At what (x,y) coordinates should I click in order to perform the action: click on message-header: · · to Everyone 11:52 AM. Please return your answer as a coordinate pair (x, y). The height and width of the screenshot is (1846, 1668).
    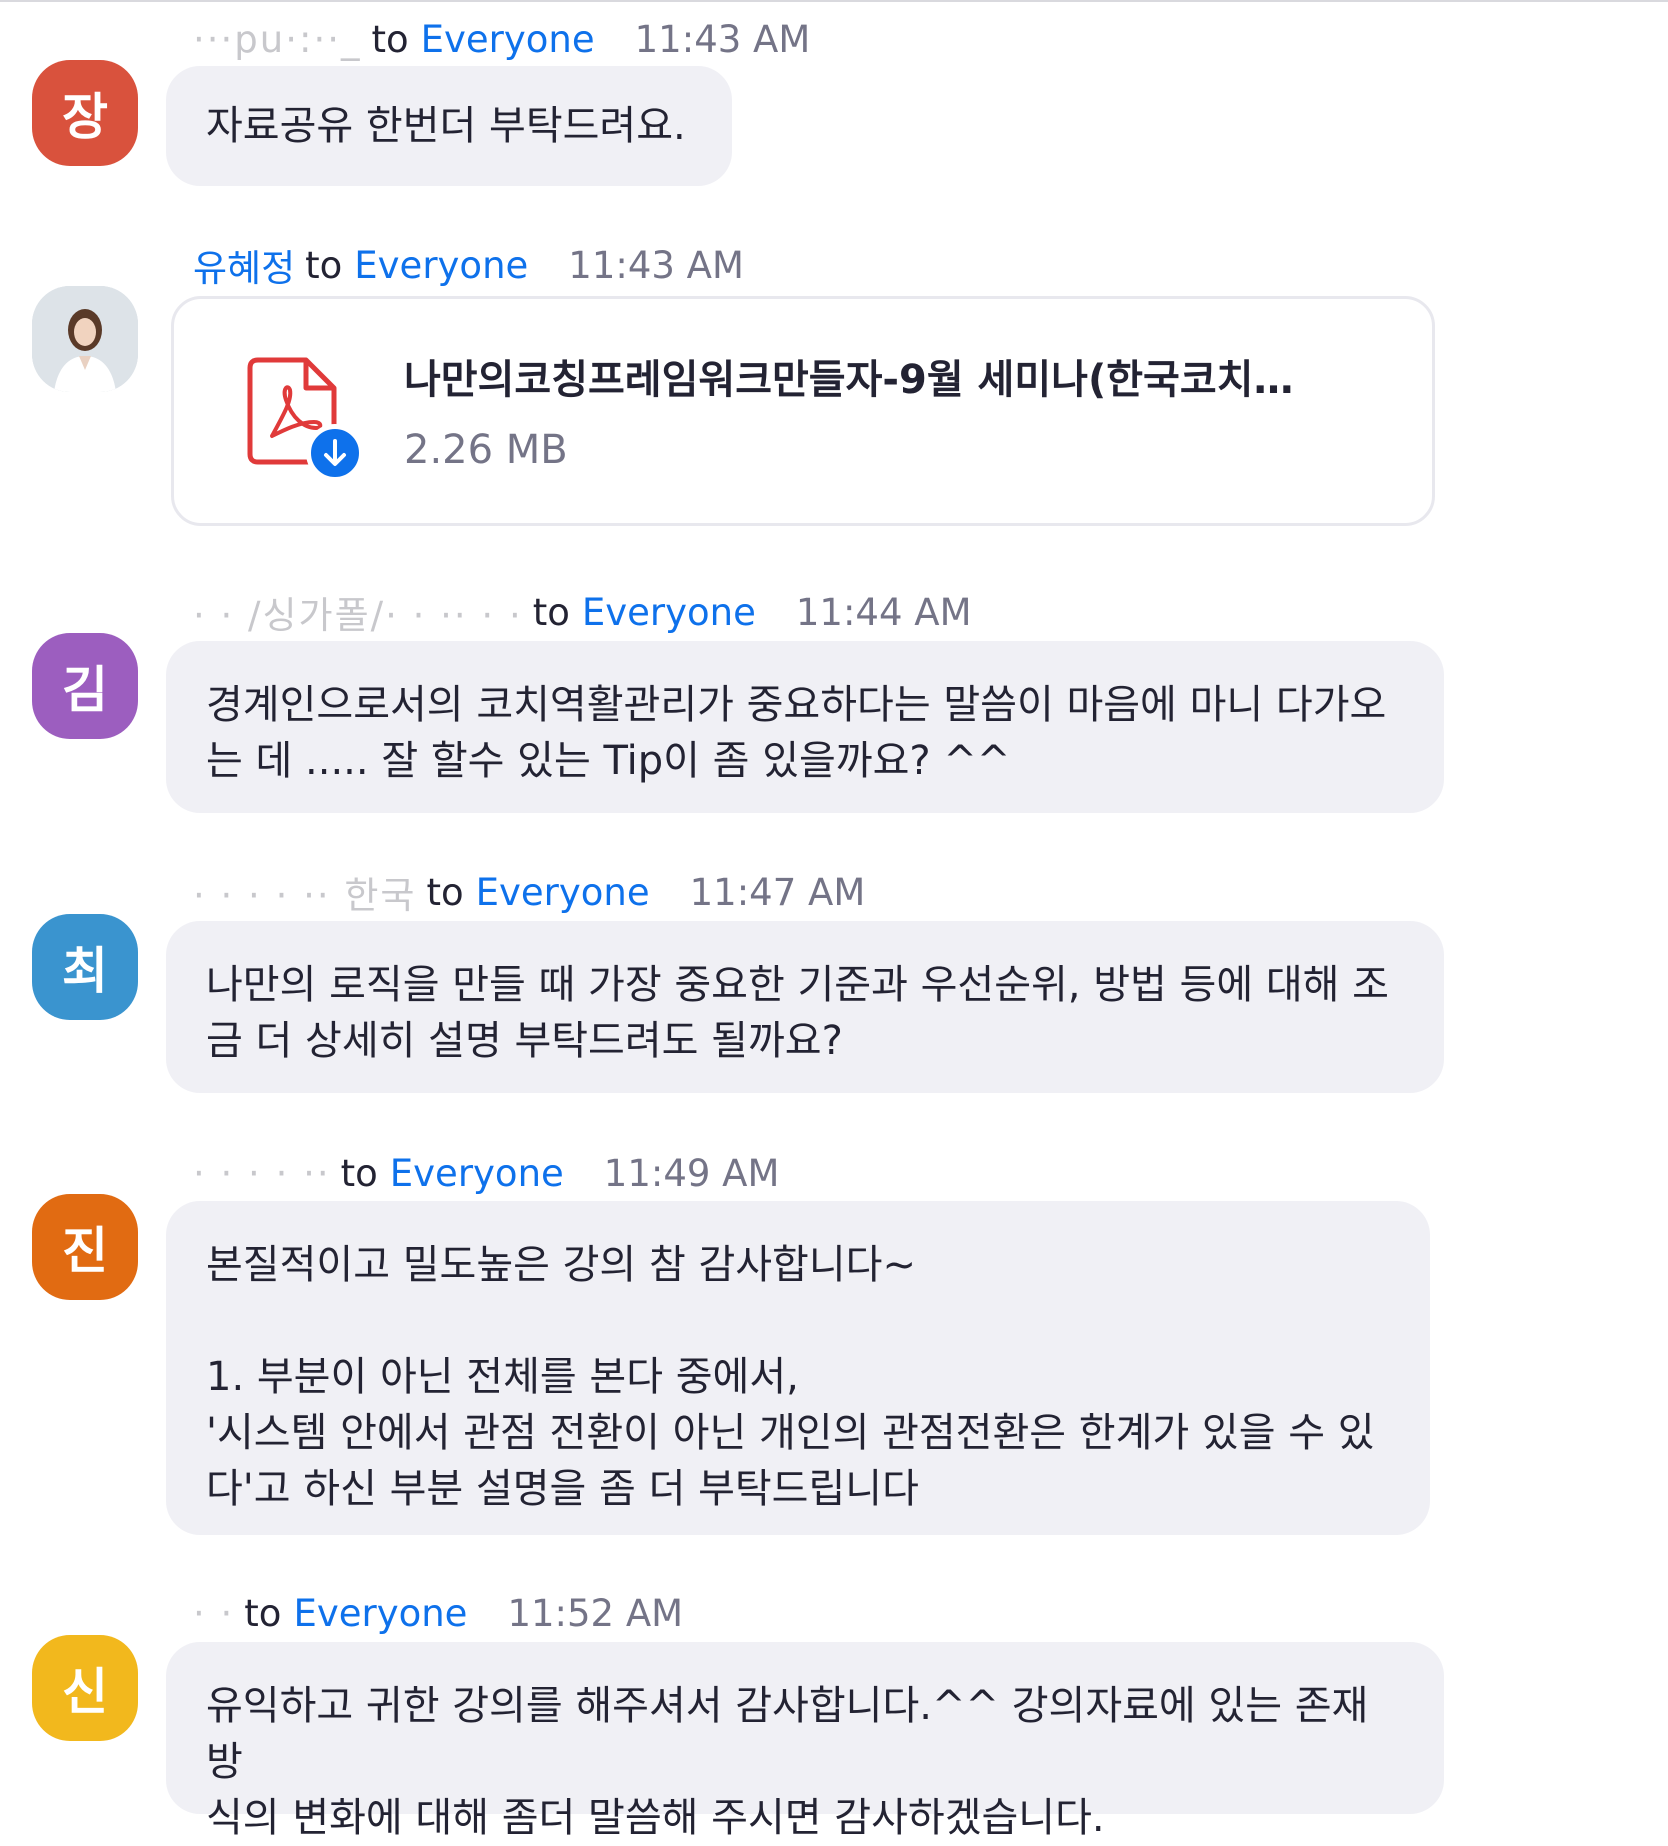
    Looking at the image, I should click on (438, 1613).